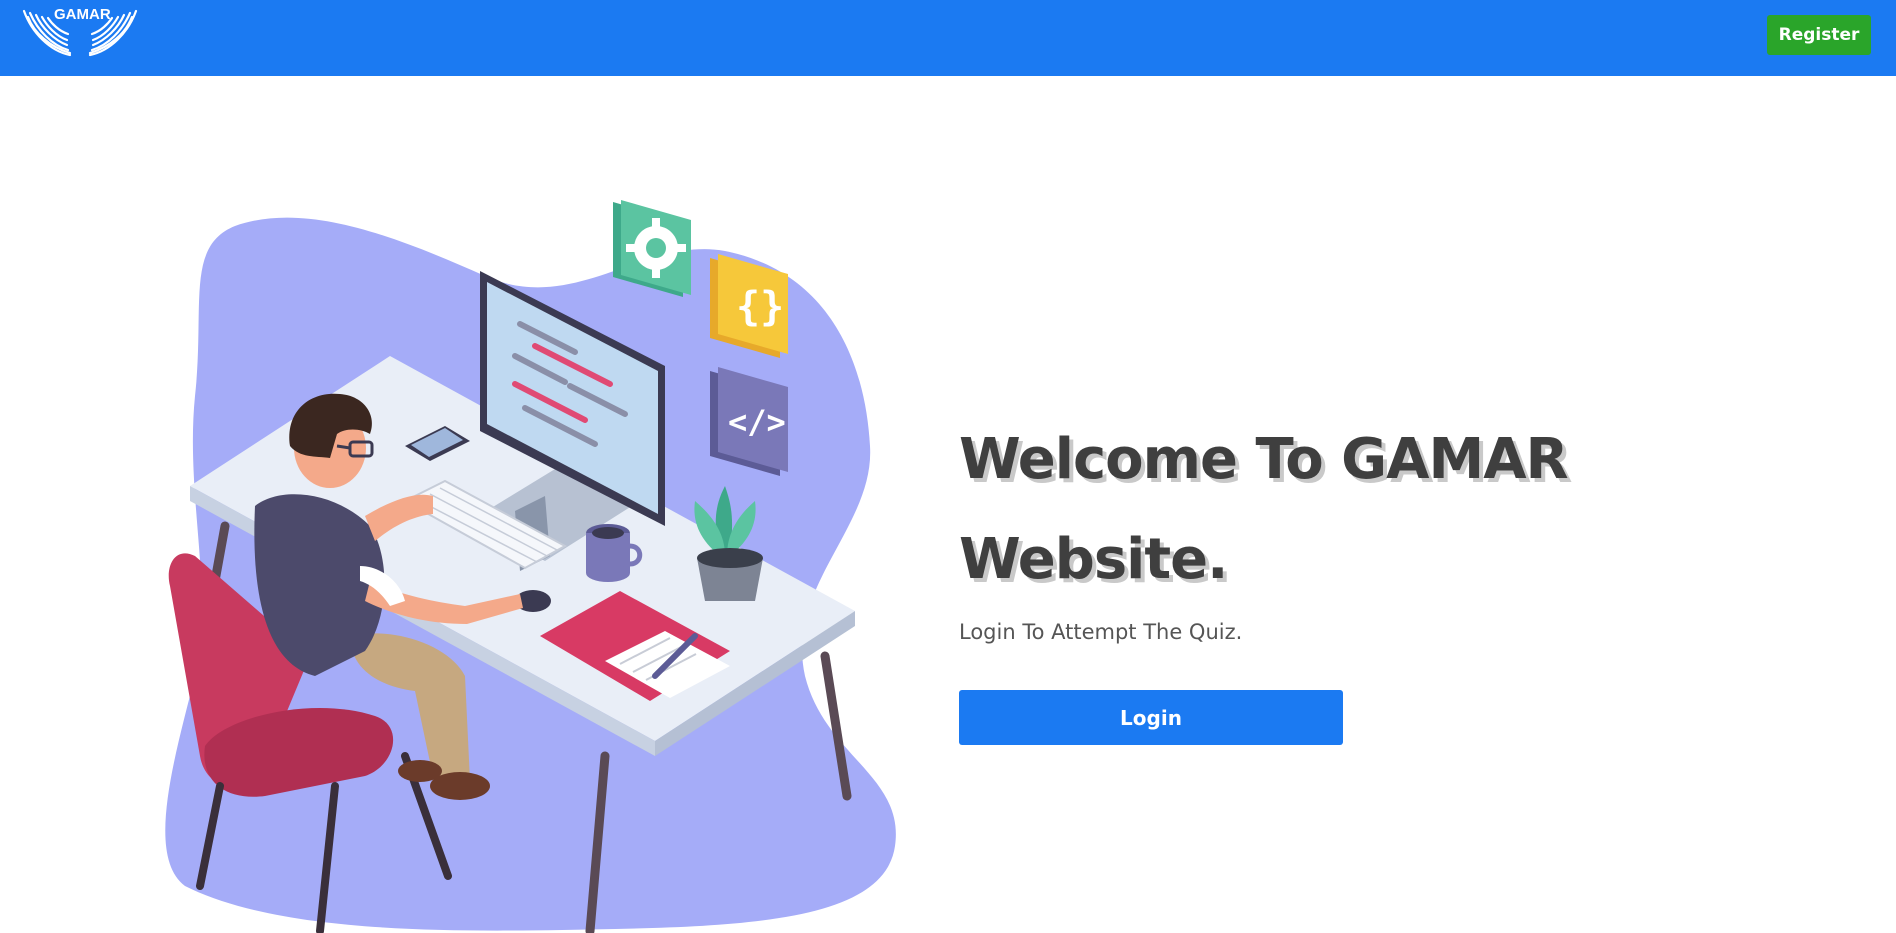 The image size is (1896, 933). What do you see at coordinates (1151, 717) in the screenshot?
I see `login-button: Login` at bounding box center [1151, 717].